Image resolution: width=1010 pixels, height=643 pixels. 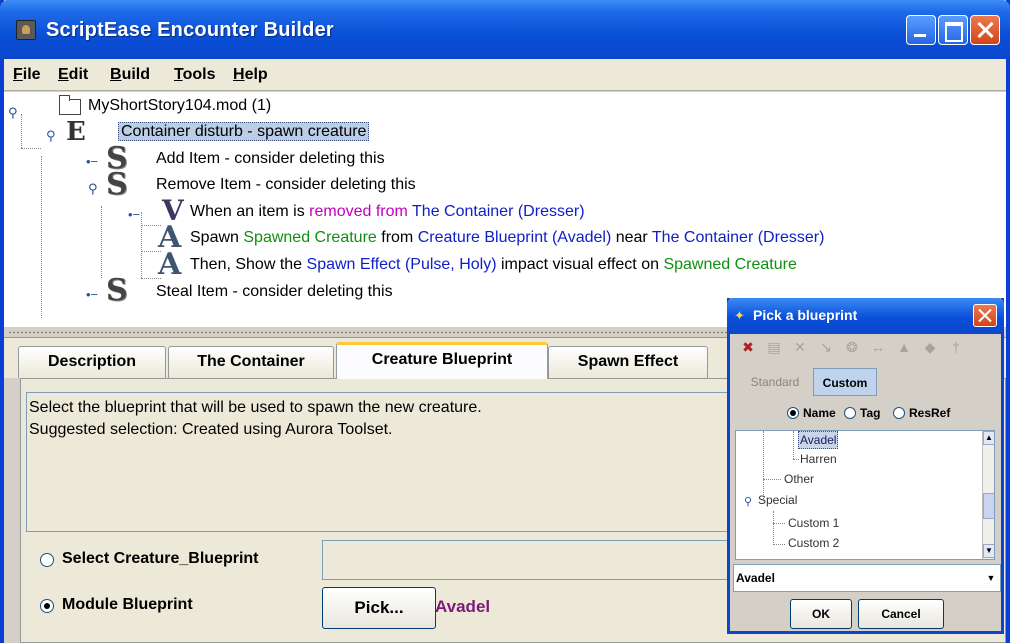 What do you see at coordinates (190, 30) in the screenshot?
I see `window-title: ScriptEase Encounter Builder` at bounding box center [190, 30].